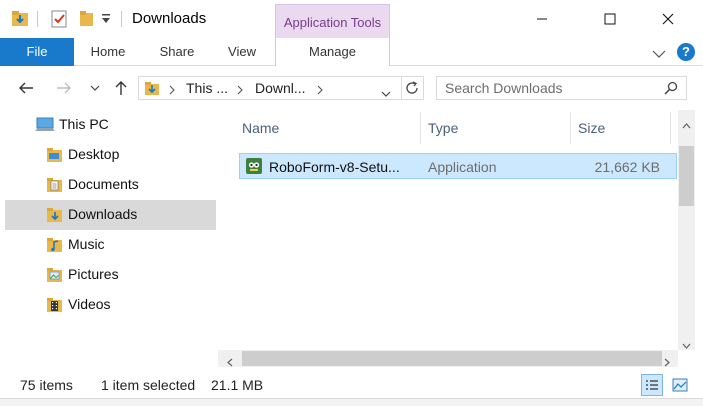 Image resolution: width=703 pixels, height=406 pixels. I want to click on maximize-button, so click(610, 19).